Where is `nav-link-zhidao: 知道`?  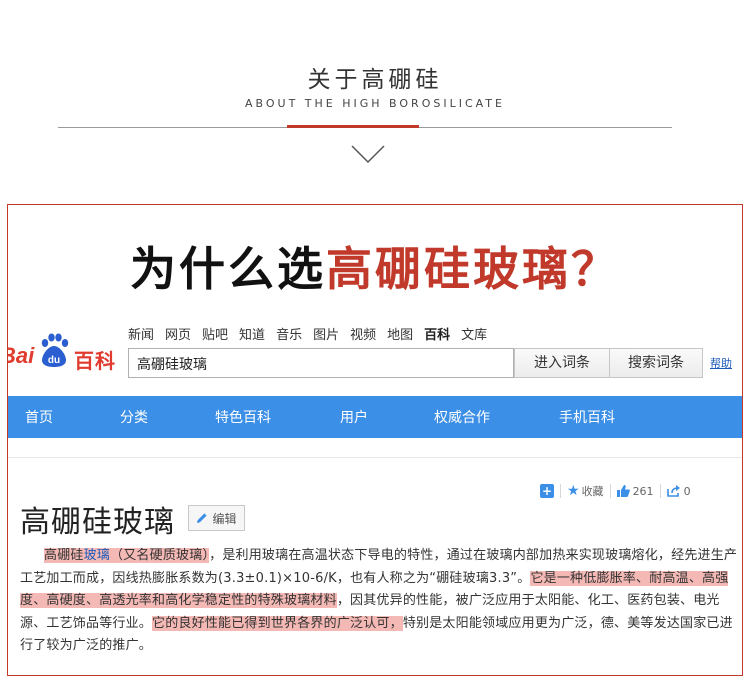 nav-link-zhidao: 知道 is located at coordinates (252, 333).